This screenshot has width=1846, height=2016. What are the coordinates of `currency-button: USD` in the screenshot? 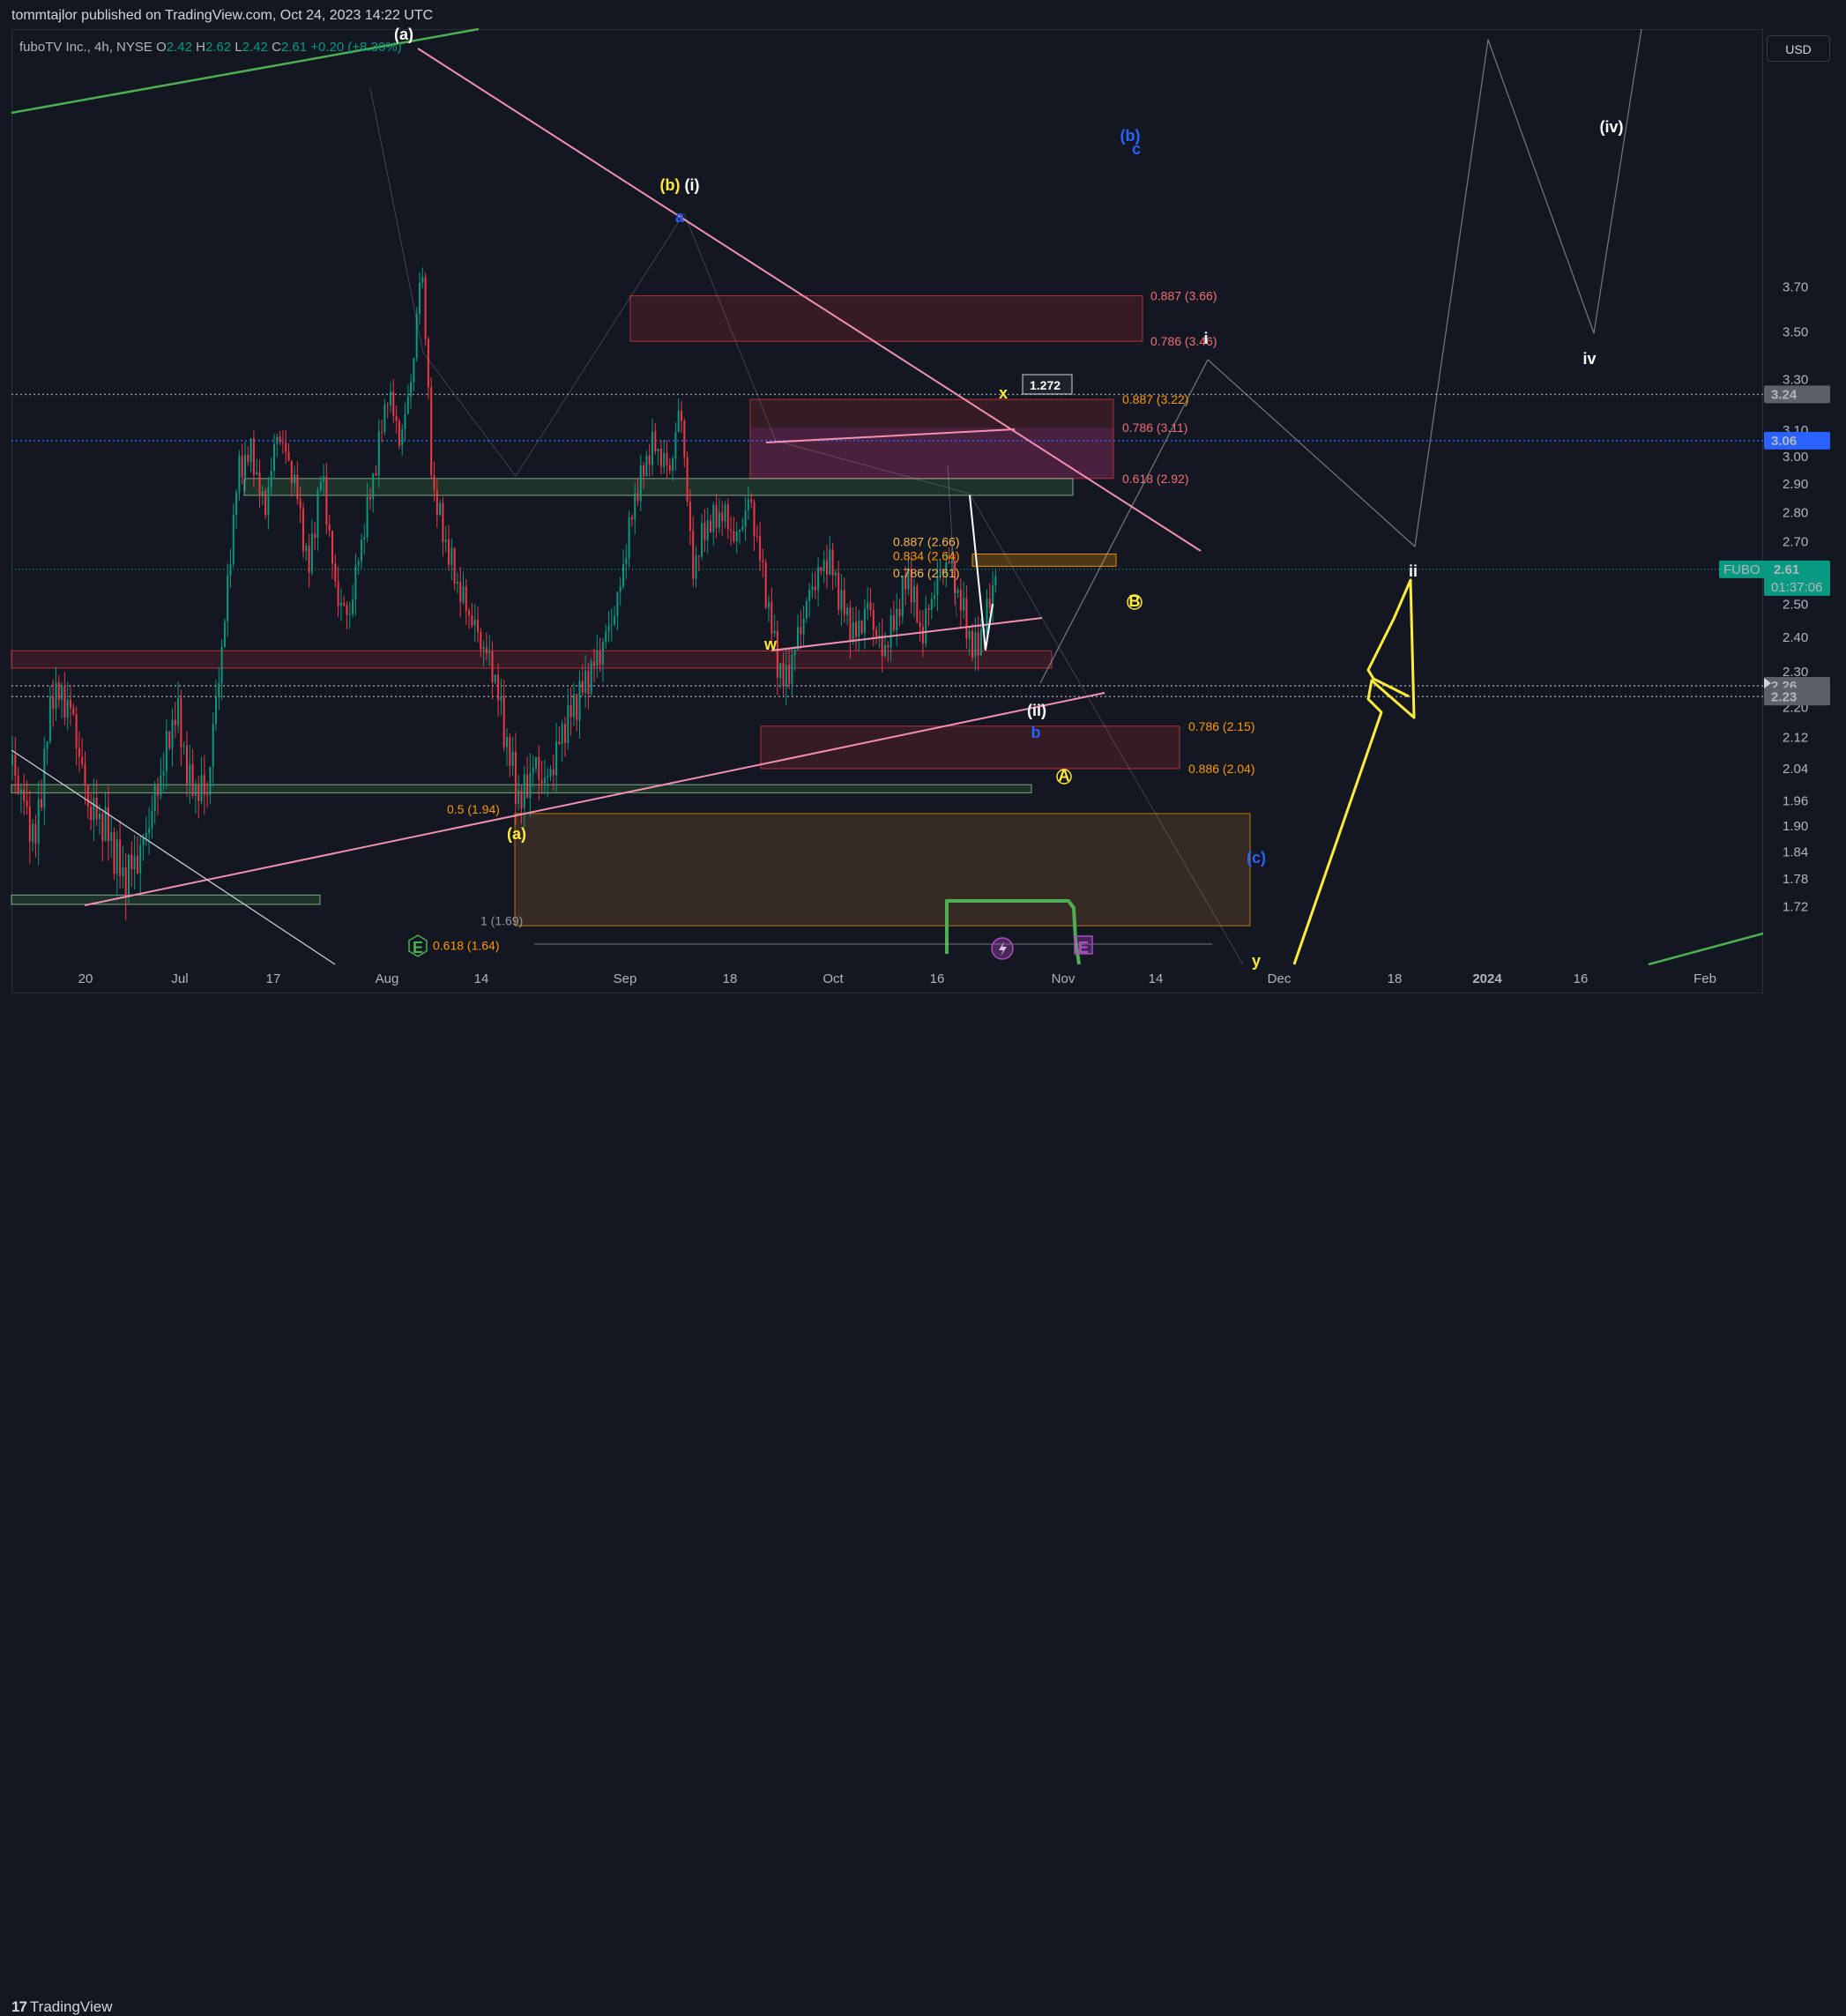 It's located at (1798, 49).